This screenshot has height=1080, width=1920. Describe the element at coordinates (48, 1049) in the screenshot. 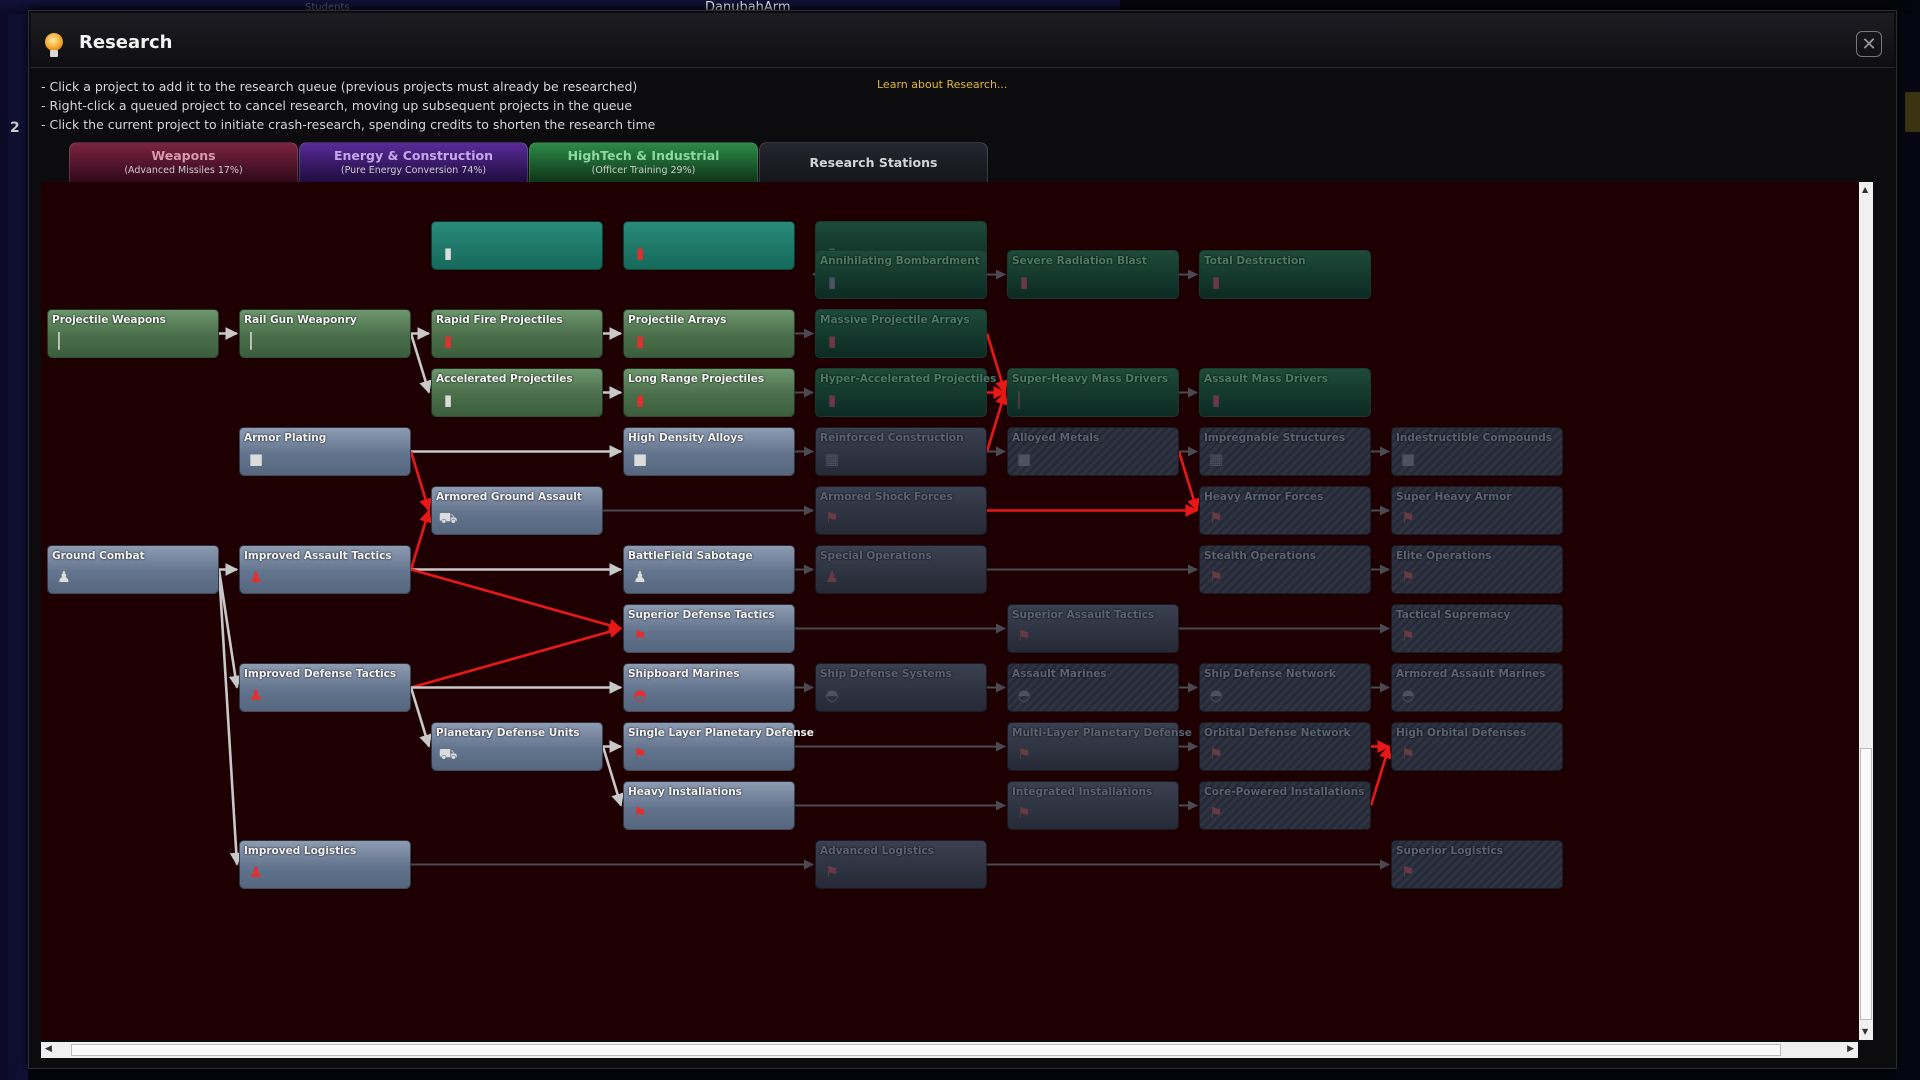

I see `scroll-left-arrow: ◀` at that location.